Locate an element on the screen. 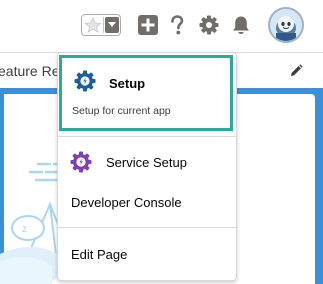 The width and height of the screenshot is (323, 284). plus-icon is located at coordinates (148, 25).